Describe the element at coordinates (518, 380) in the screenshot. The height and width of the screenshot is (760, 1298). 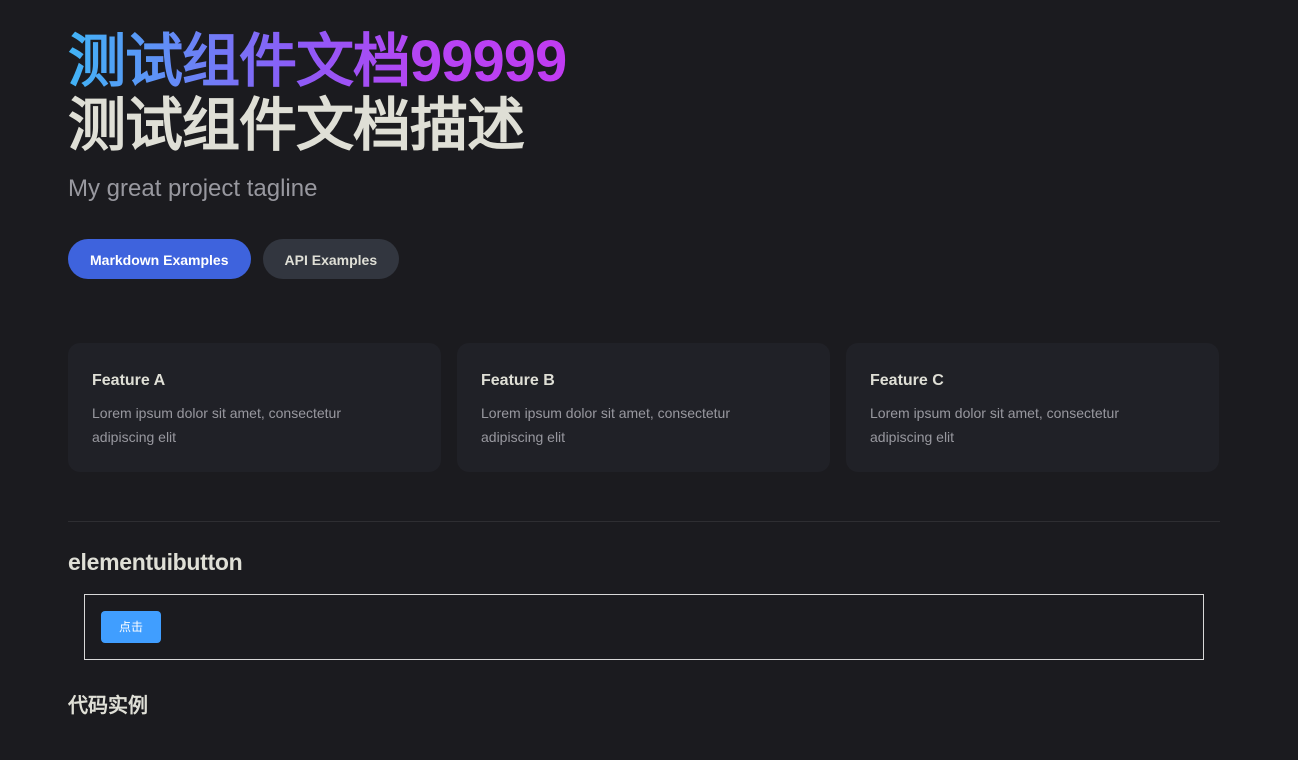
I see `feature-title: Feature B` at that location.